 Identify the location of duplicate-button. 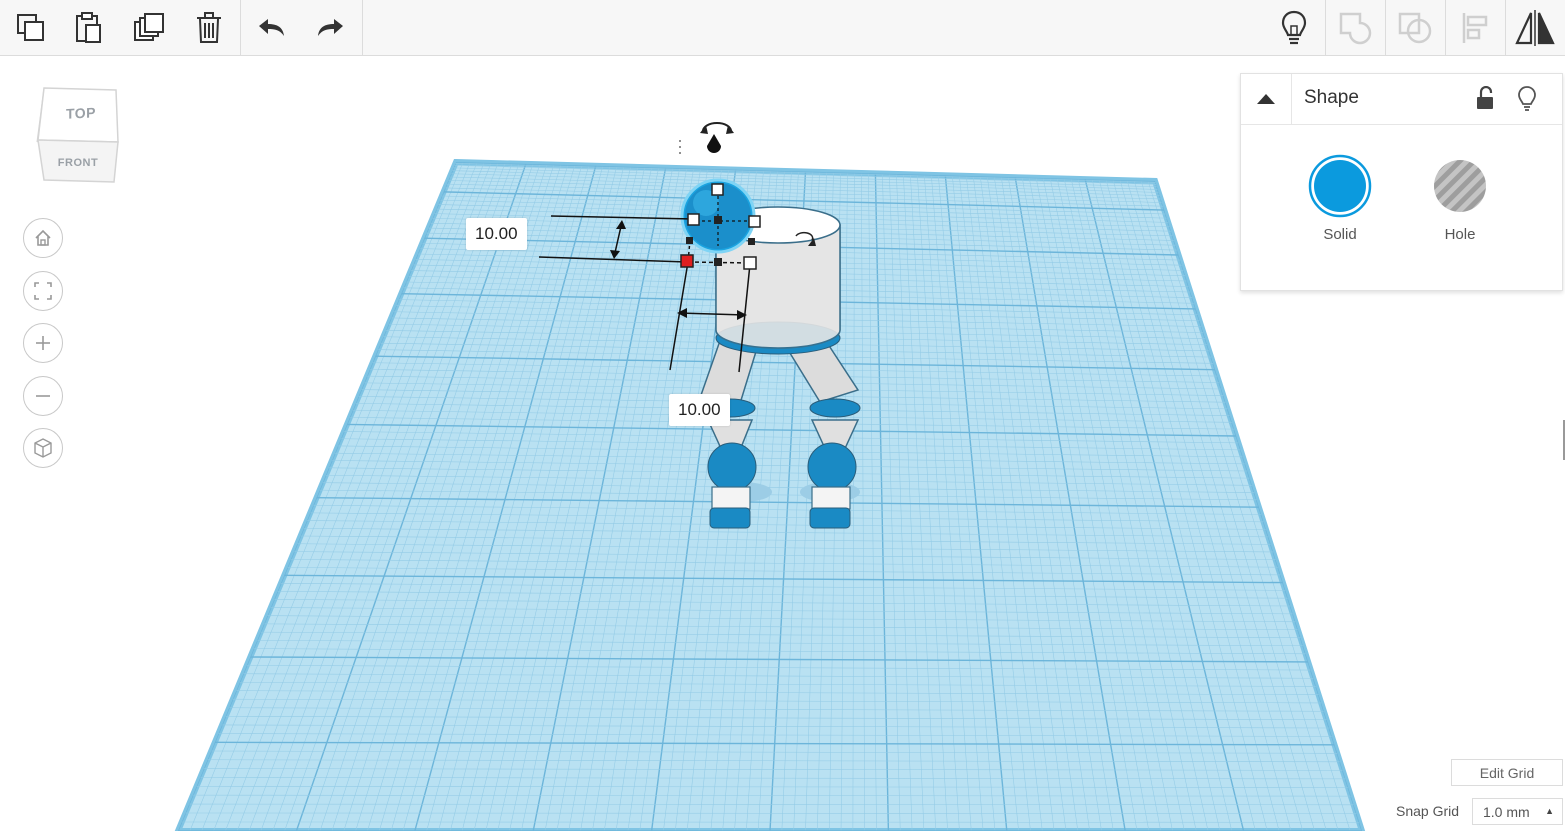
(149, 28).